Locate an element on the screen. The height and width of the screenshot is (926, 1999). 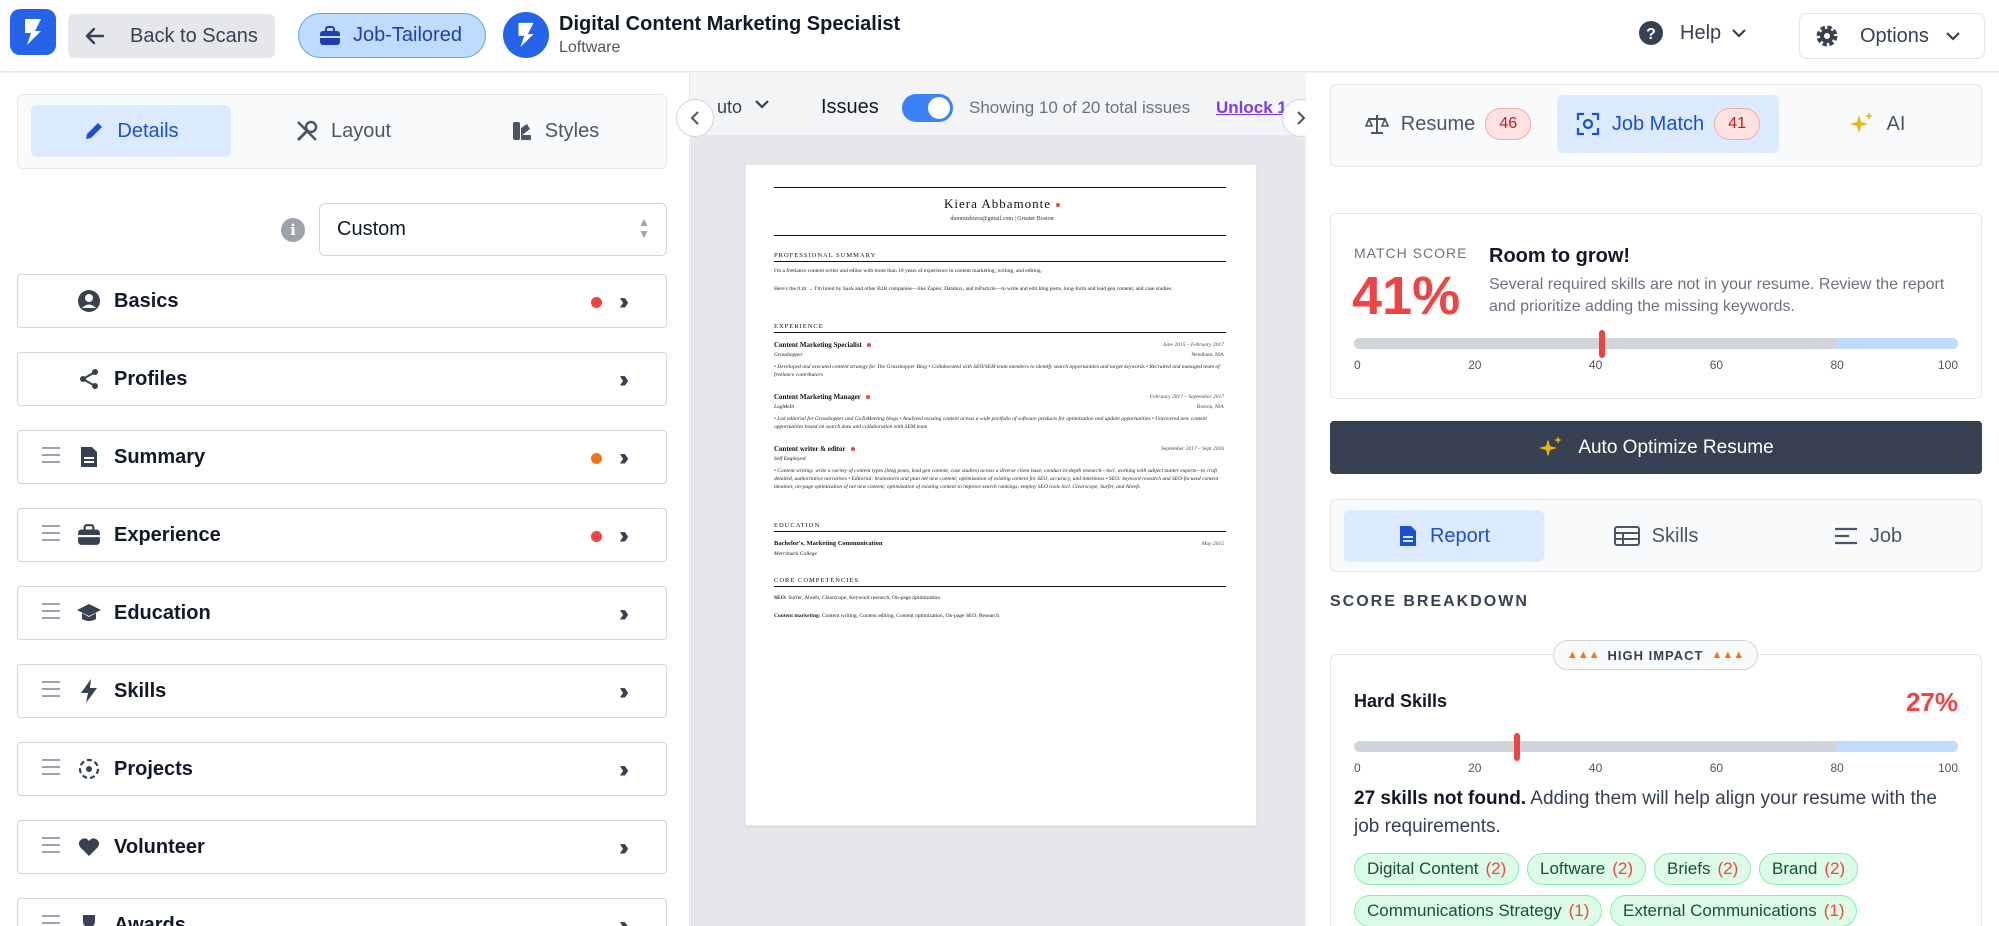
section-awards: Awards ›› is located at coordinates (342, 912).